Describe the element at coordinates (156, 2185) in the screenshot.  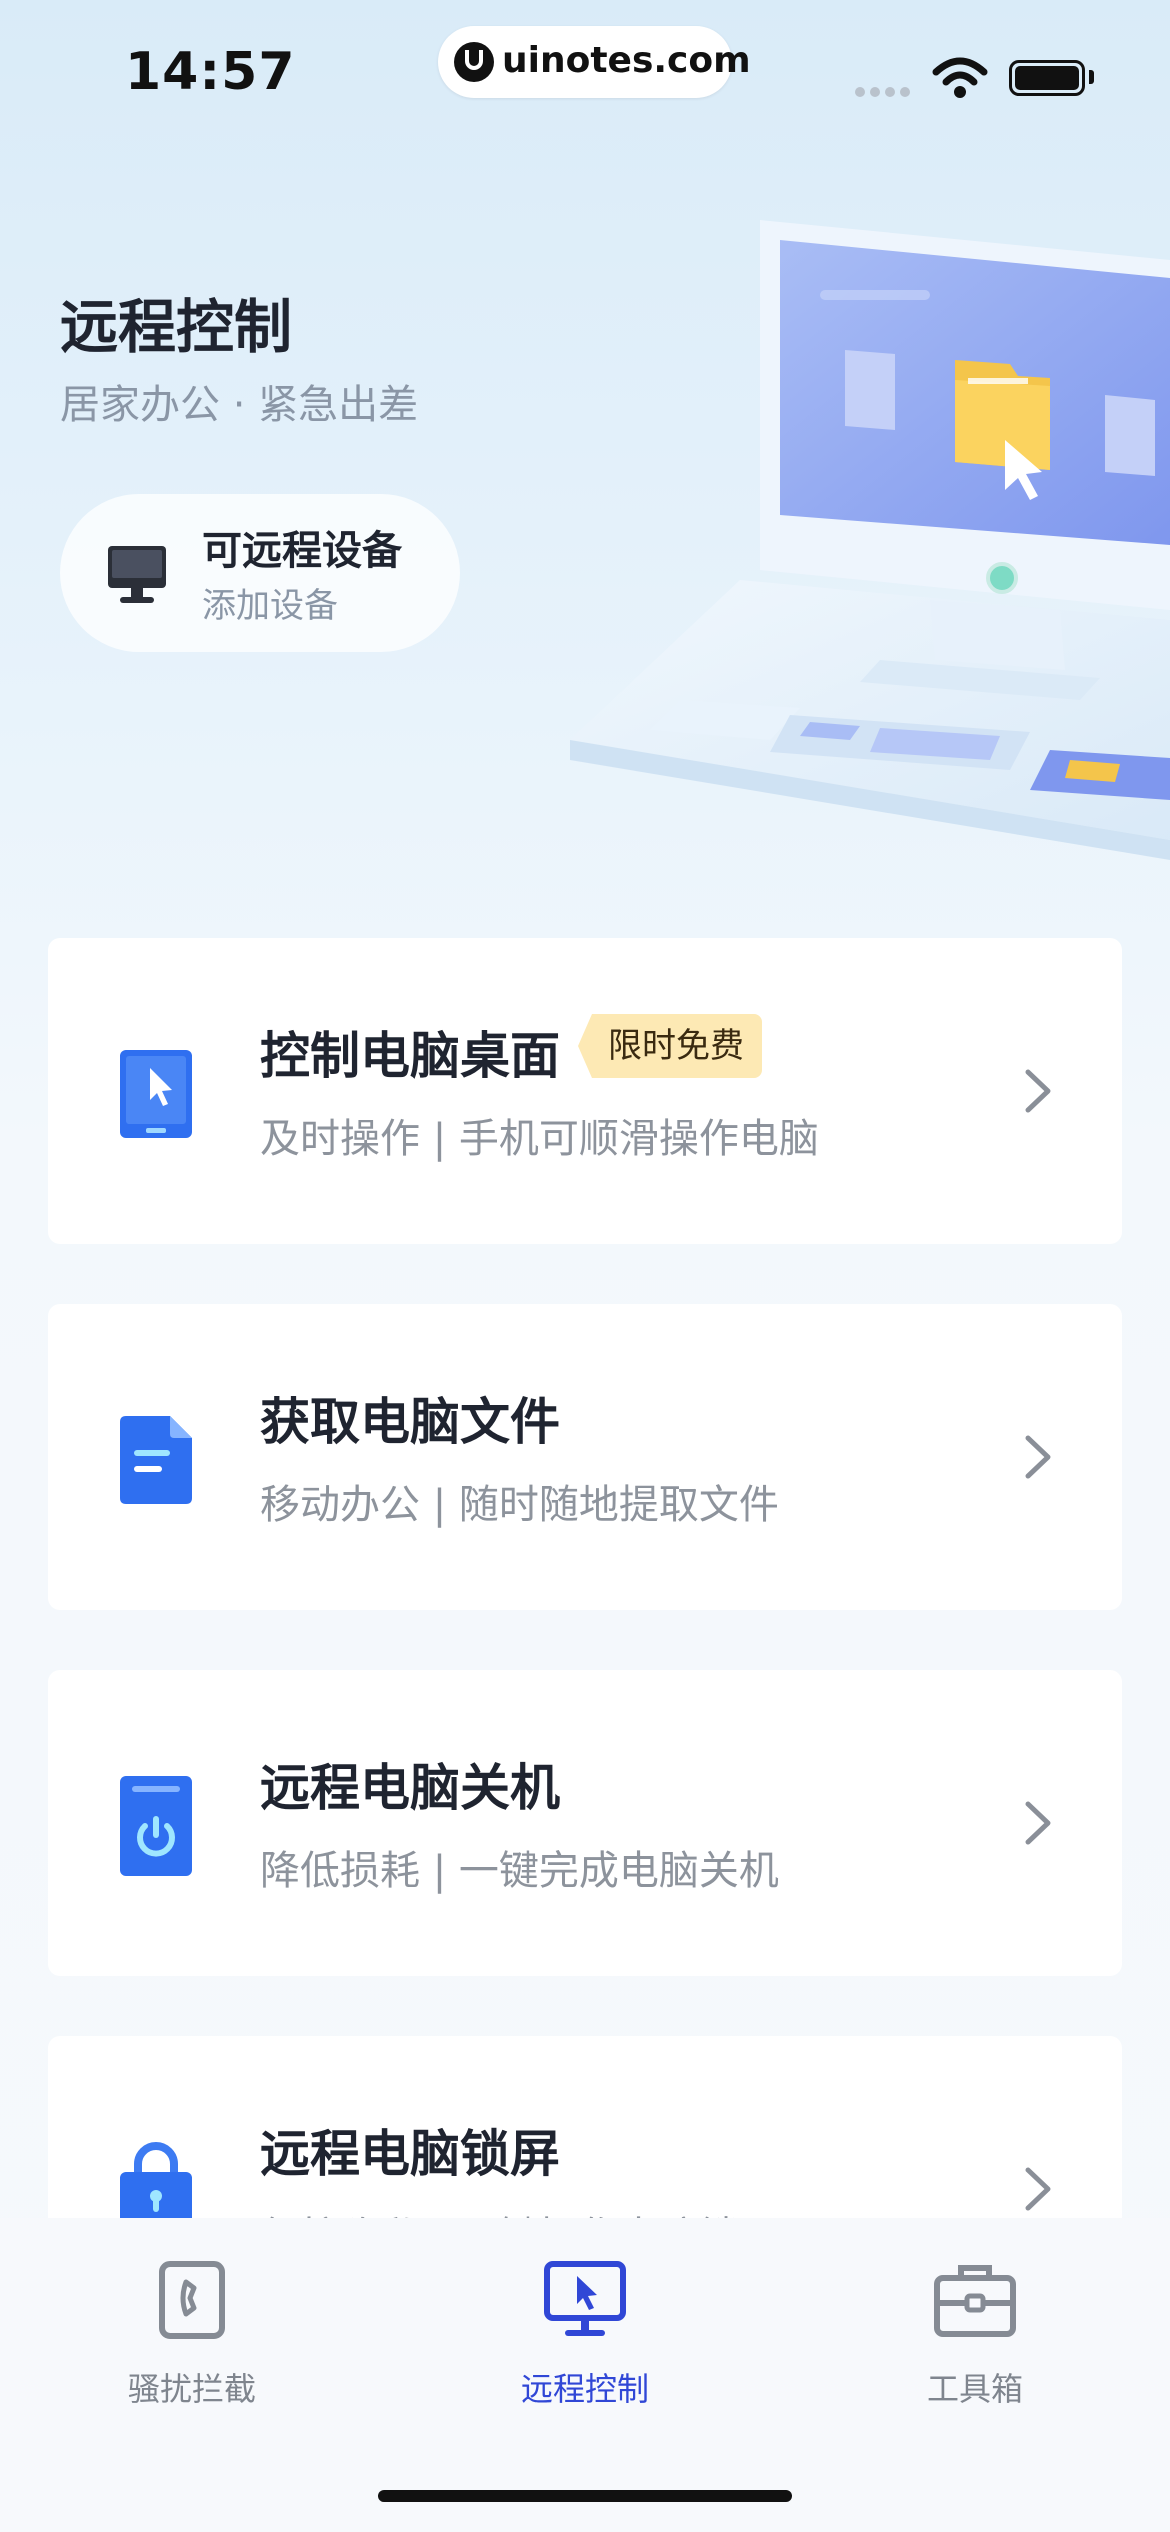
I see `lock-icon` at that location.